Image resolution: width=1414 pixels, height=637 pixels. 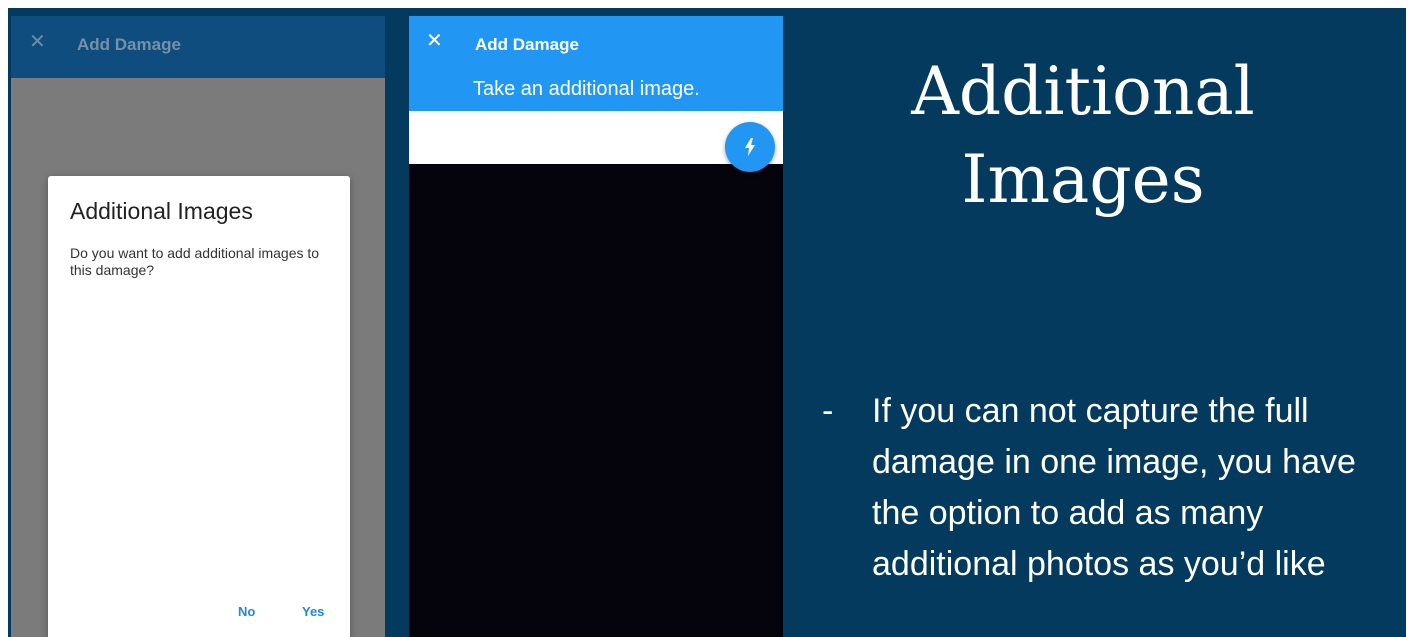 What do you see at coordinates (161, 211) in the screenshot?
I see `dialog-title: Additional Images` at bounding box center [161, 211].